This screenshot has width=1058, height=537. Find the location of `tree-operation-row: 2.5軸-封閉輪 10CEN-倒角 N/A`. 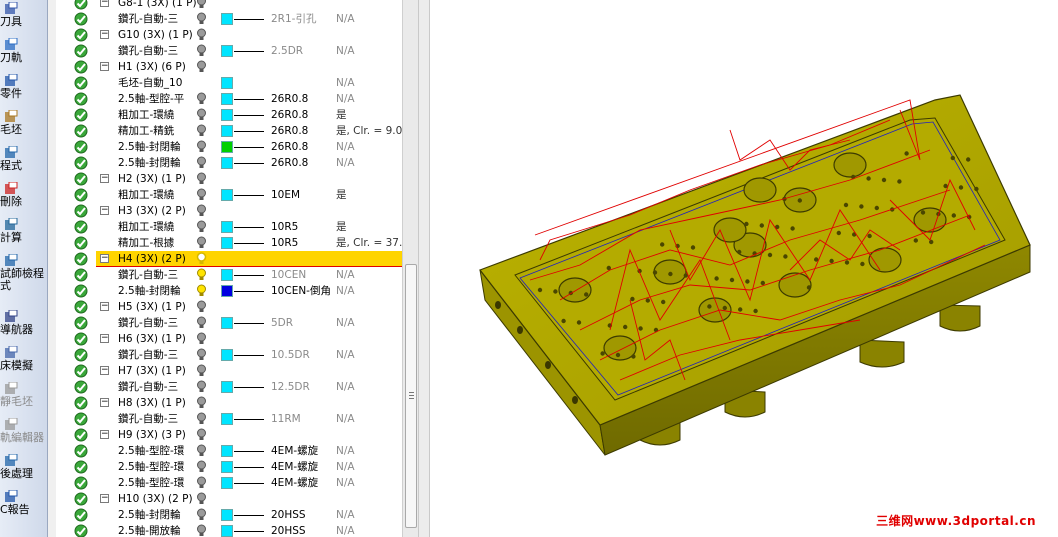

tree-operation-row: 2.5軸-封閉輪 10CEN-倒角 N/A is located at coordinates (230, 291).